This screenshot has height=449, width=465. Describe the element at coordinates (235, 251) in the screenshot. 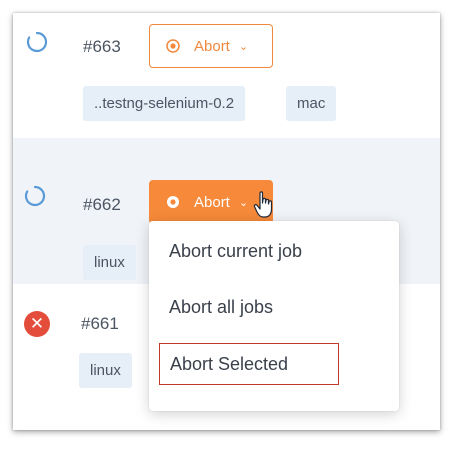

I see `menu-item-abort-current-job: Abort current job` at that location.